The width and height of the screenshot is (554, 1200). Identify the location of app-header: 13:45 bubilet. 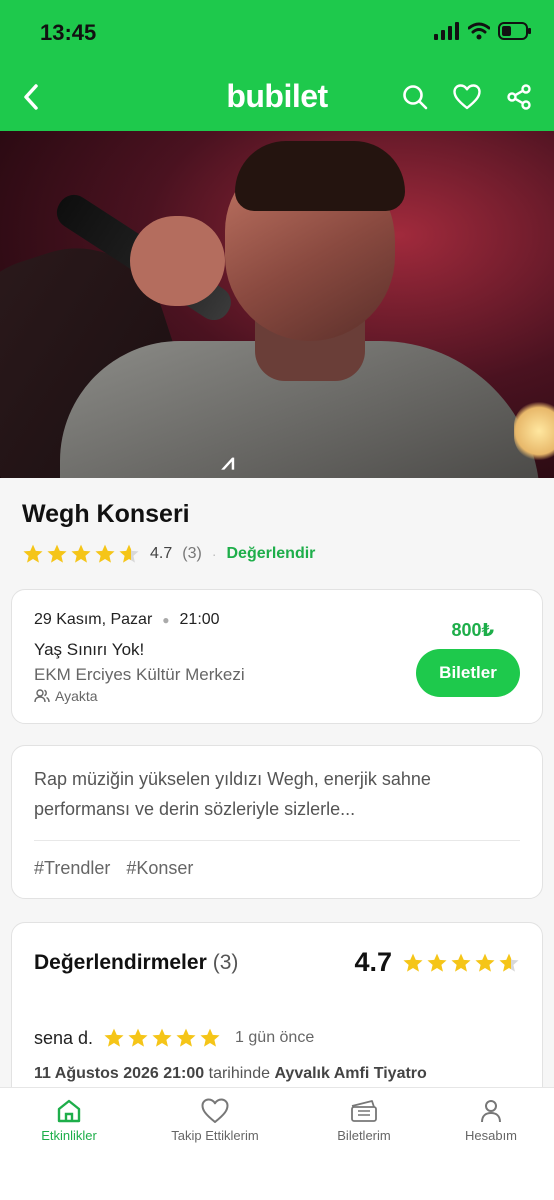
(277, 65).